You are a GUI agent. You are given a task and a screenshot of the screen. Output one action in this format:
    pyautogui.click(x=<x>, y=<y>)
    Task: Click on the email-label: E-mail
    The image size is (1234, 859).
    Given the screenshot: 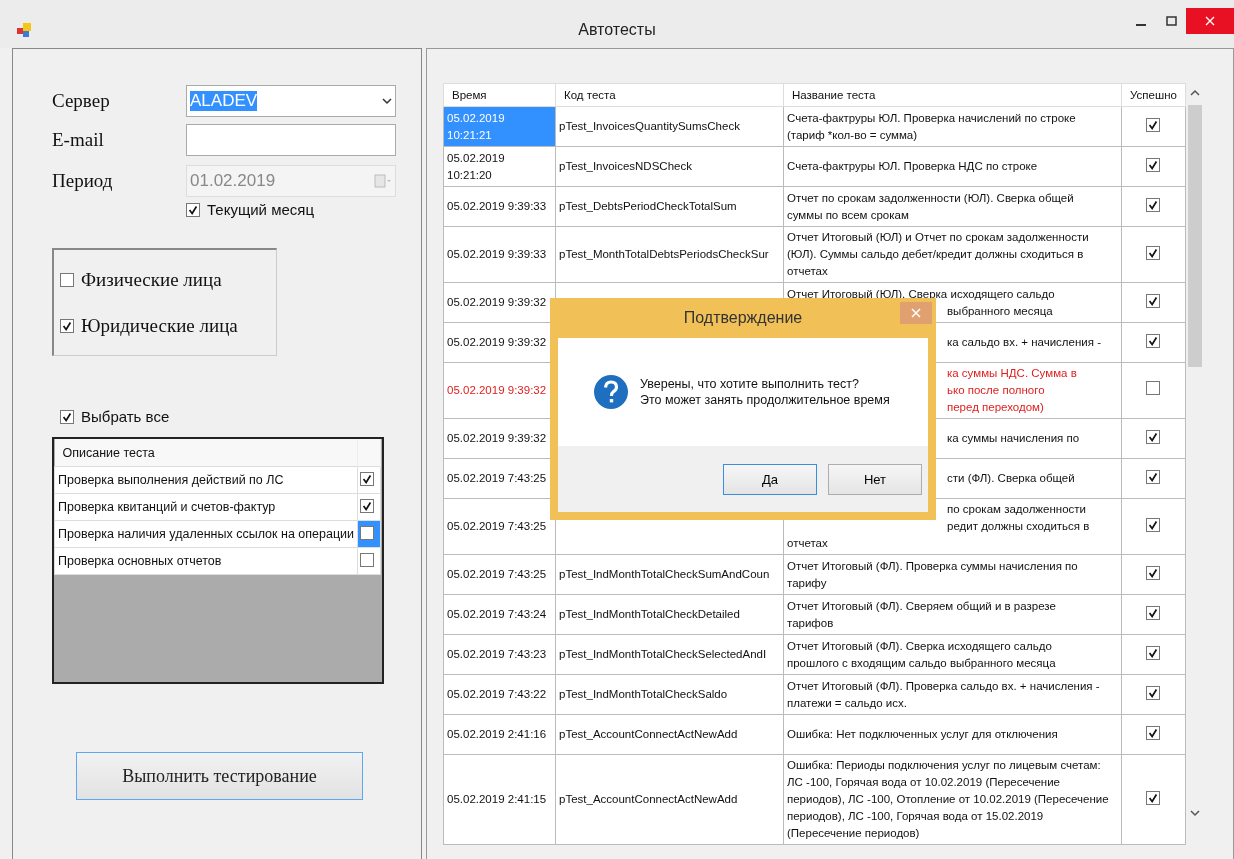 What is the action you would take?
    pyautogui.click(x=78, y=140)
    